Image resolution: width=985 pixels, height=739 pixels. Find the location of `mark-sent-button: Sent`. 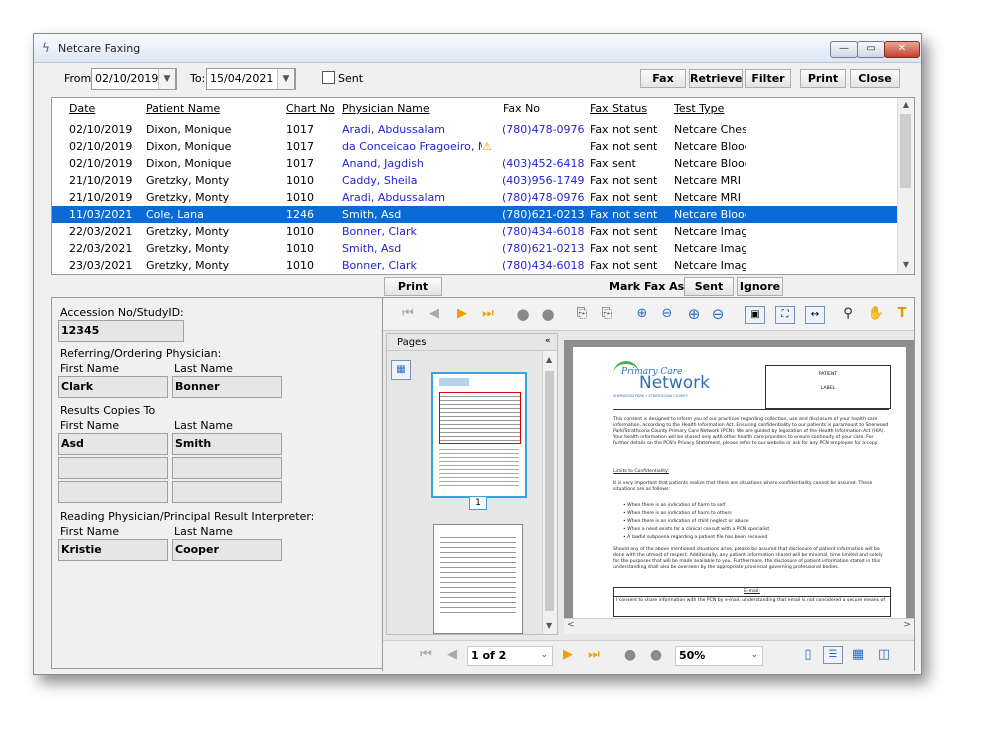

mark-sent-button: Sent is located at coordinates (709, 286).